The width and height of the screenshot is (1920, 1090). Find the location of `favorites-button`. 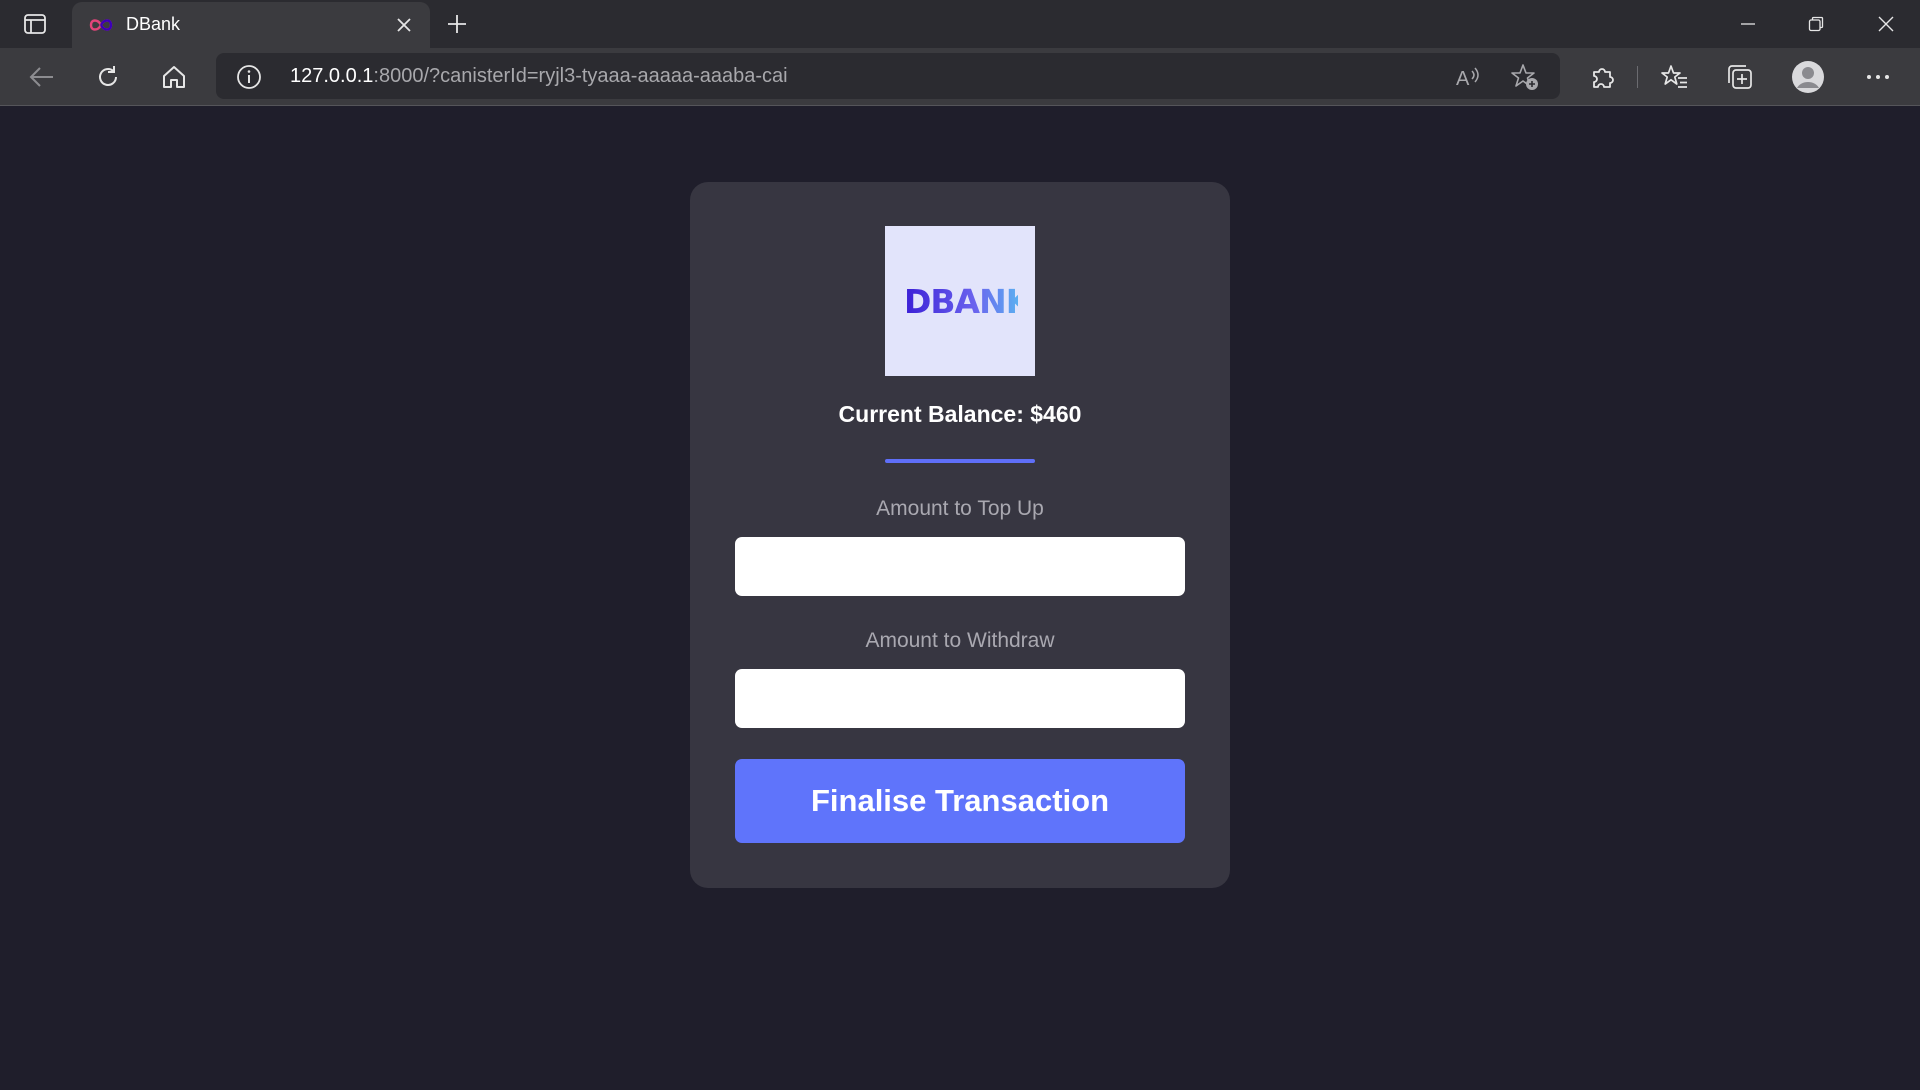

favorites-button is located at coordinates (1674, 77).